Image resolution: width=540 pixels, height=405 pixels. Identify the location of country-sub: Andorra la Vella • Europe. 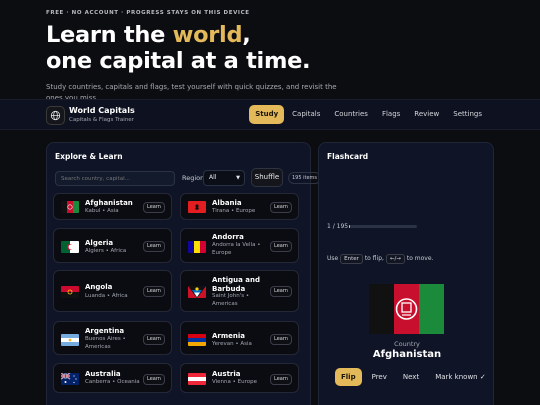
(236, 249).